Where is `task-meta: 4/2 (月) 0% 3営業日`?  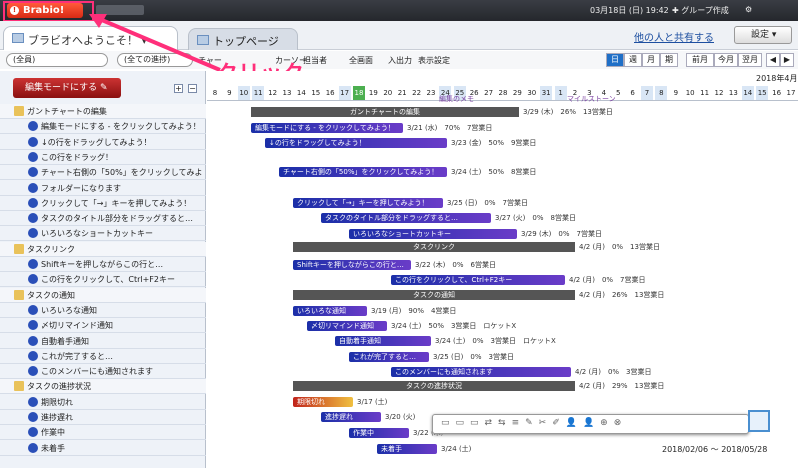 task-meta: 4/2 (月) 0% 3営業日 is located at coordinates (613, 372).